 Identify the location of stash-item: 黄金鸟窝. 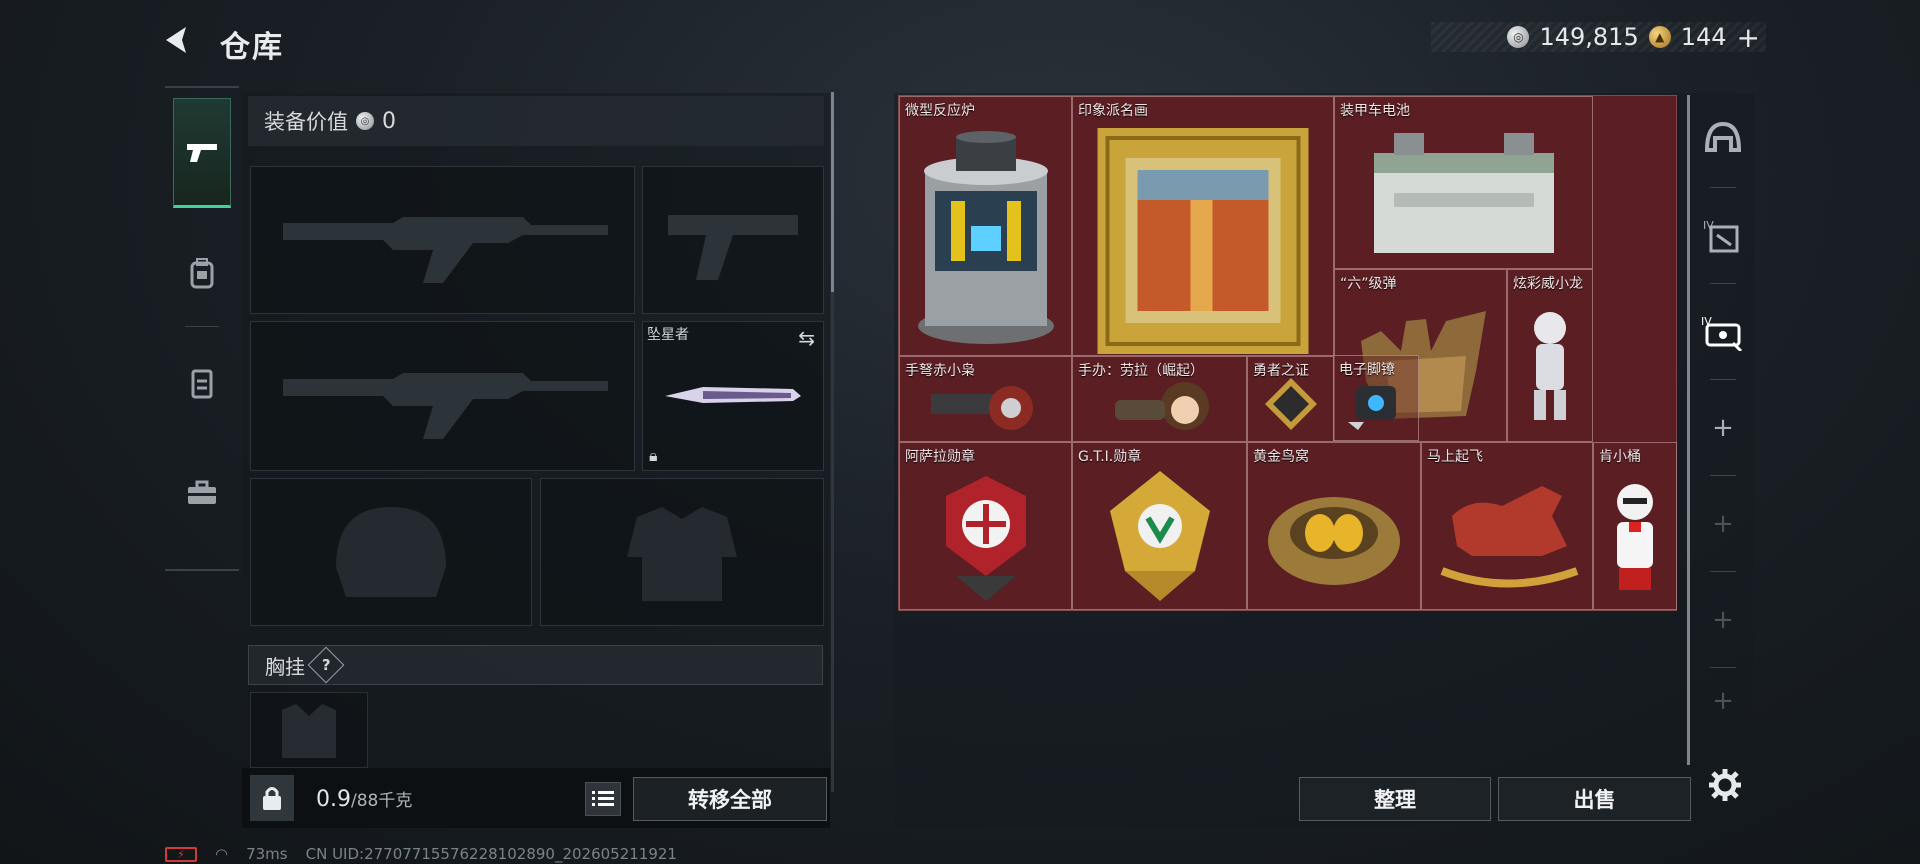
(1334, 526).